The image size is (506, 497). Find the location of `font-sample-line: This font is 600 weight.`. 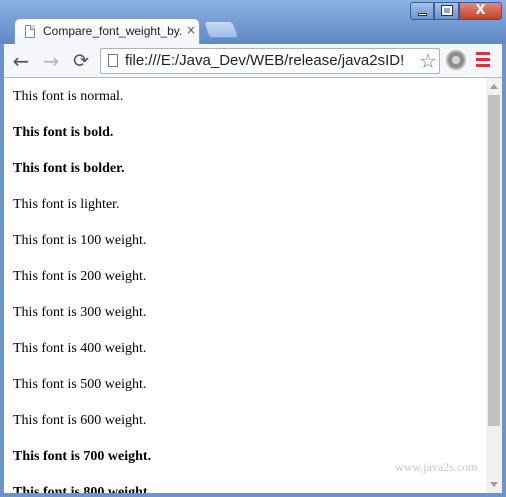

font-sample-line: This font is 600 weight. is located at coordinates (80, 420).